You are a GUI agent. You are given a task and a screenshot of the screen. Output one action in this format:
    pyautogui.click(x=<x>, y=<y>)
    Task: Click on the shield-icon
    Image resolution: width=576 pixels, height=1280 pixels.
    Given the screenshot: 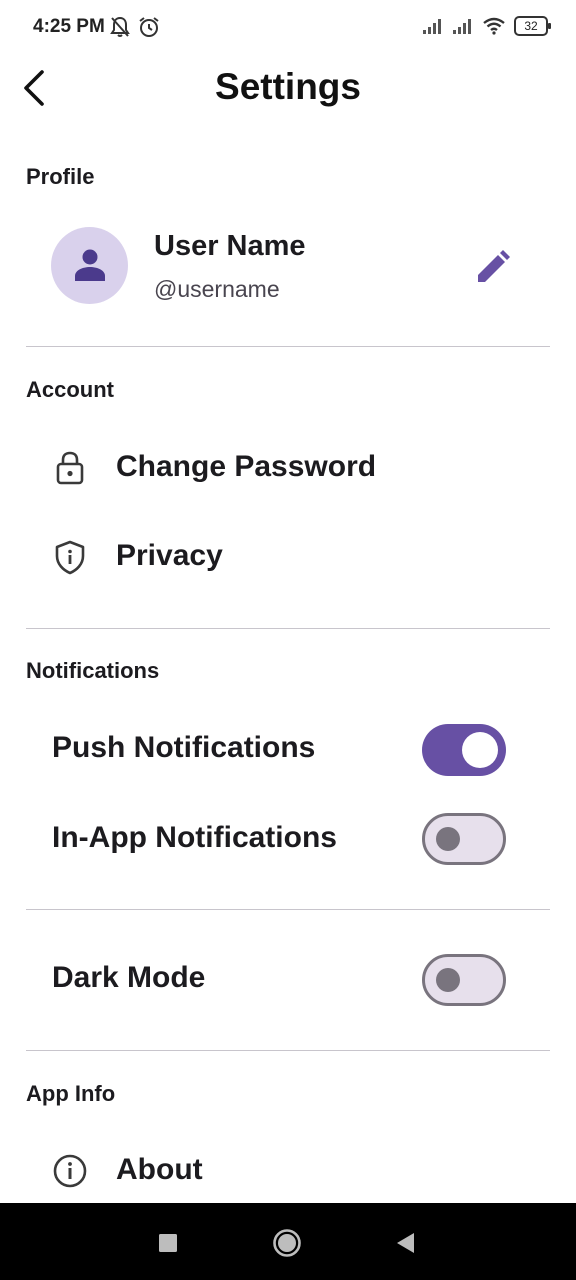 What is the action you would take?
    pyautogui.click(x=70, y=557)
    